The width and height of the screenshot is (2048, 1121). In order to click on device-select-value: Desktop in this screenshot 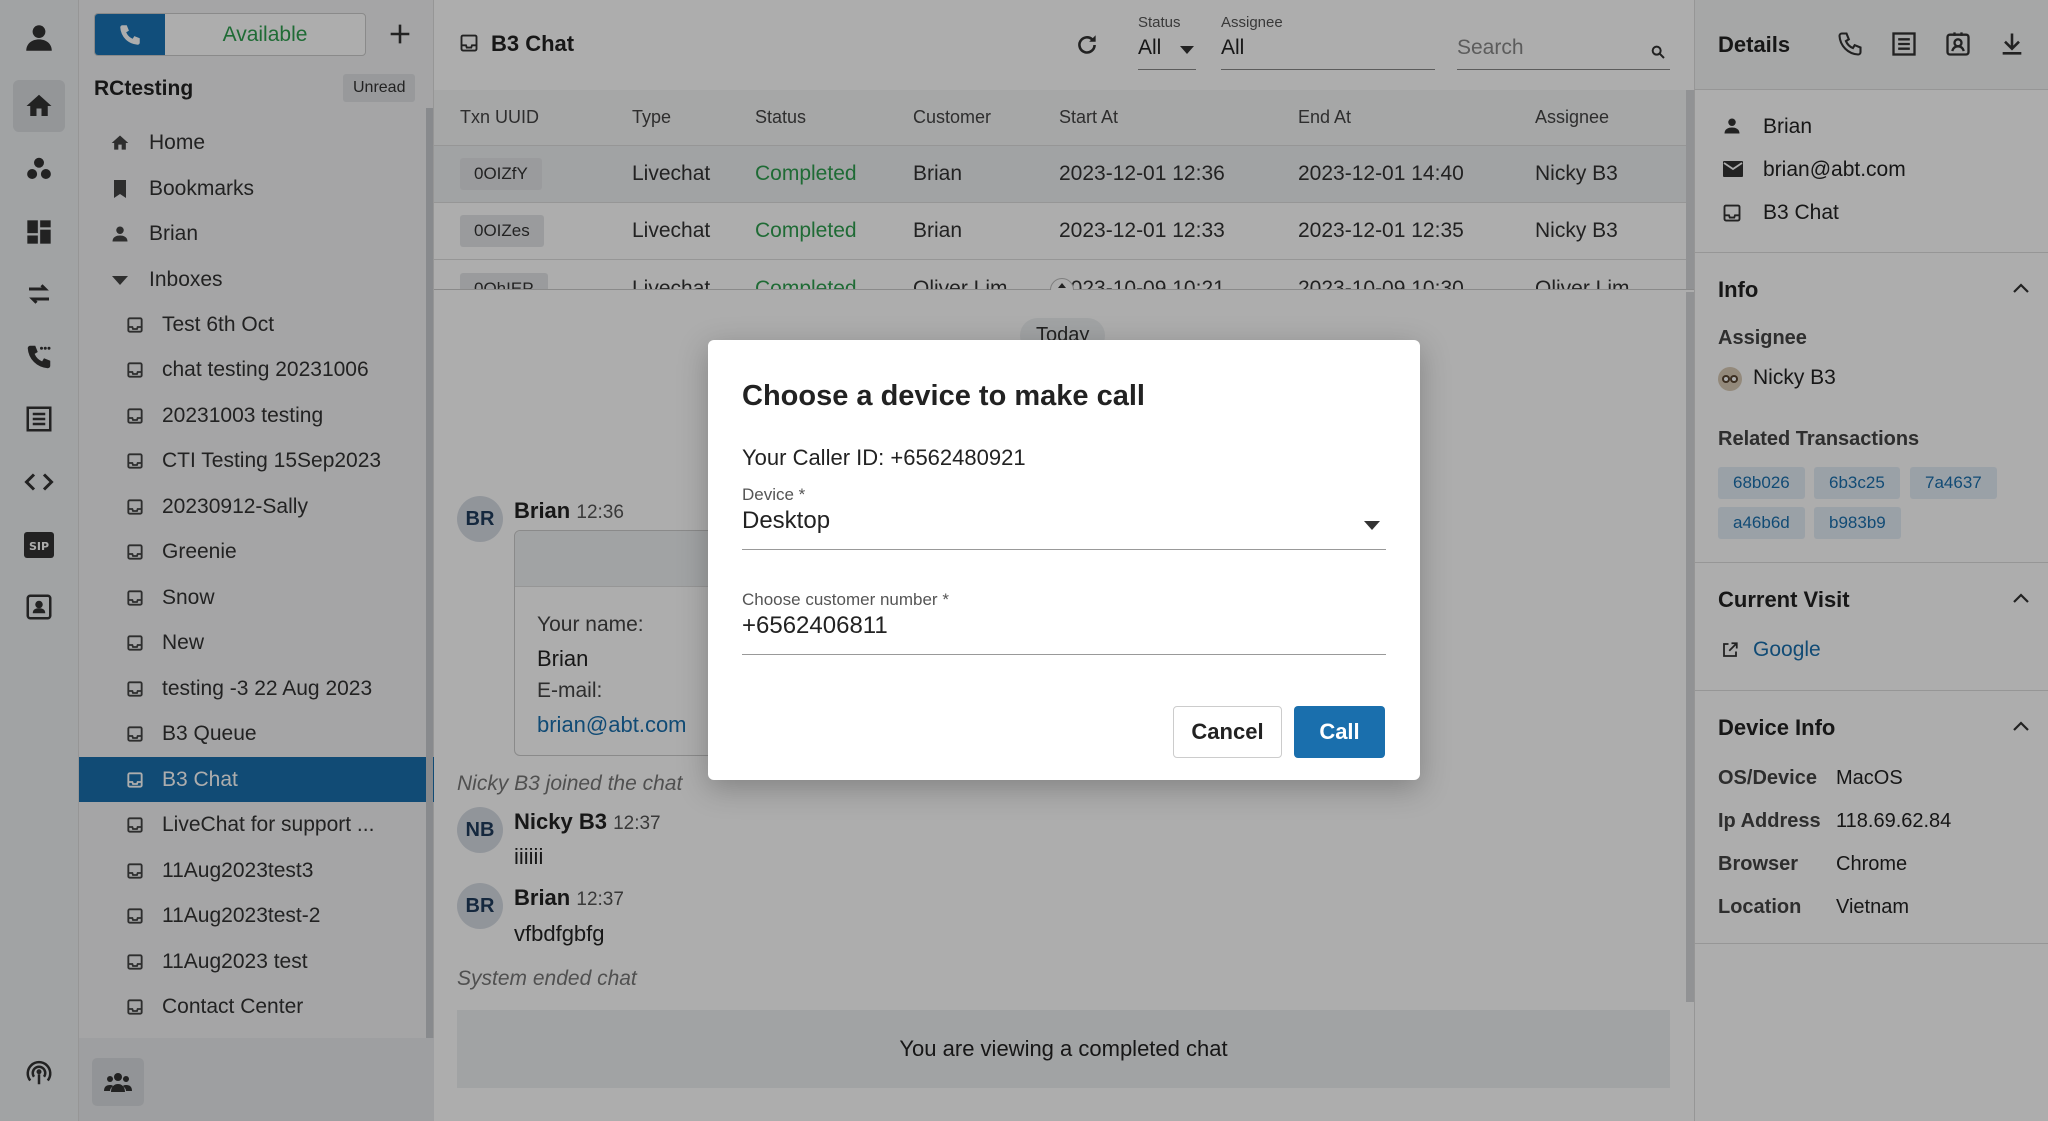, I will do `click(786, 520)`.